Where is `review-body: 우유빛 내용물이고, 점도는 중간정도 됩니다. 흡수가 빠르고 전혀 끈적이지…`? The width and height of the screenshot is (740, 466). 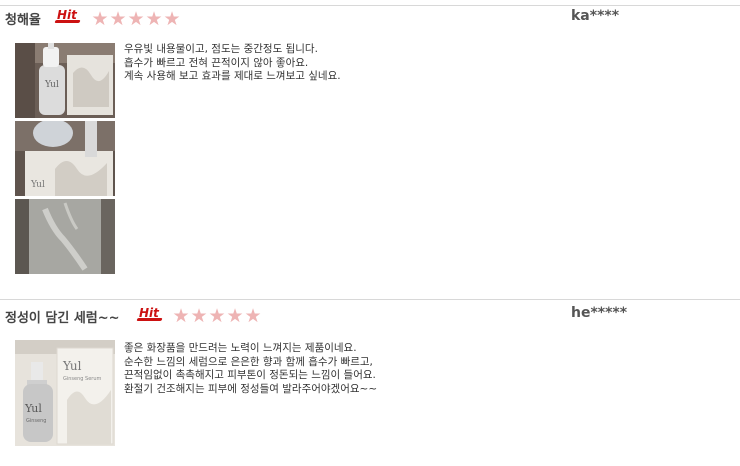 review-body: 우유빛 내용물이고, 점도는 중간정도 됩니다. 흡수가 빠르고 전혀 끈적이지… is located at coordinates (232, 63).